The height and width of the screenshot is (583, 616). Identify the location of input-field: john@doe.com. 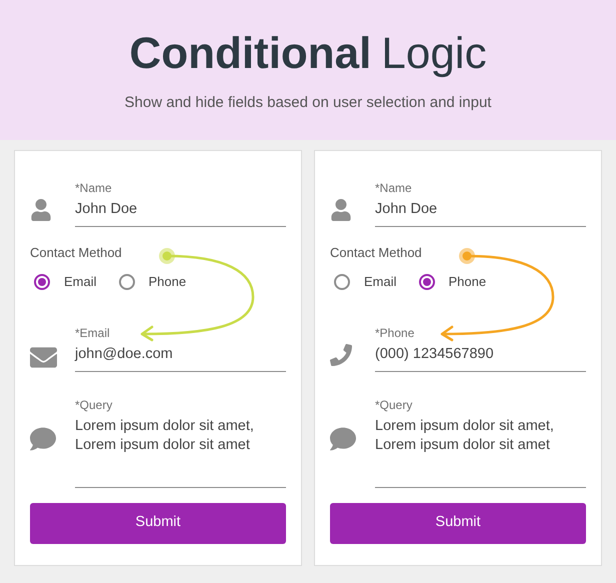
(180, 356).